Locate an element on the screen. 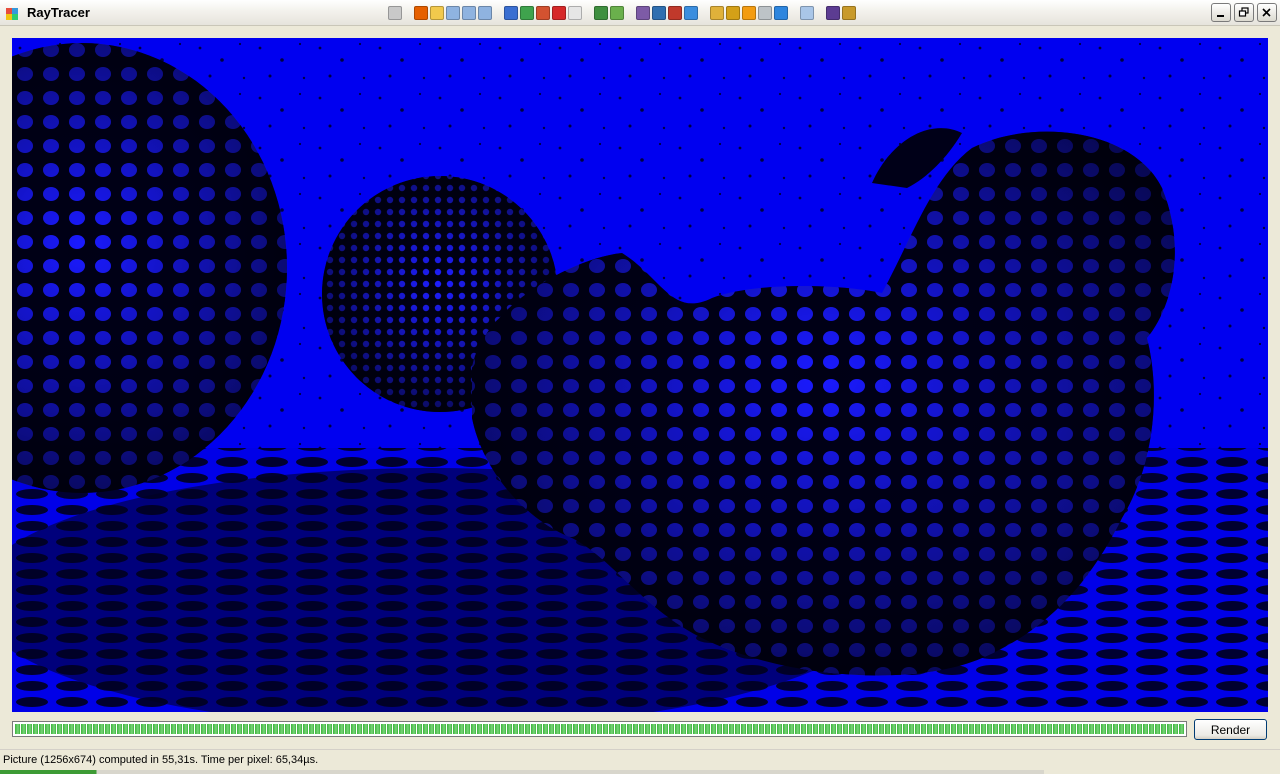  window-app-icon is located at coordinates (12, 13).